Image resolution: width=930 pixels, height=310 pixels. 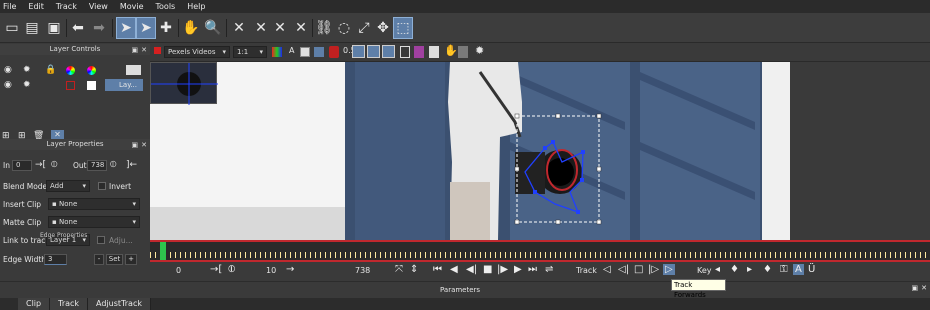 I want to click on save-icon: ▣, so click(x=54, y=28).